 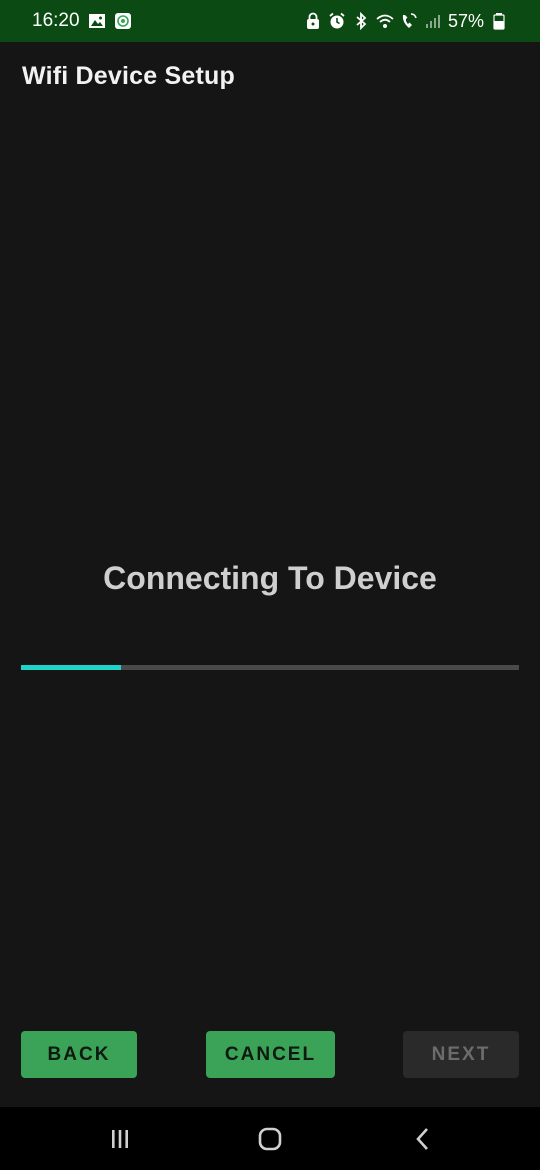 I want to click on progress-bar-fill, so click(x=71, y=667).